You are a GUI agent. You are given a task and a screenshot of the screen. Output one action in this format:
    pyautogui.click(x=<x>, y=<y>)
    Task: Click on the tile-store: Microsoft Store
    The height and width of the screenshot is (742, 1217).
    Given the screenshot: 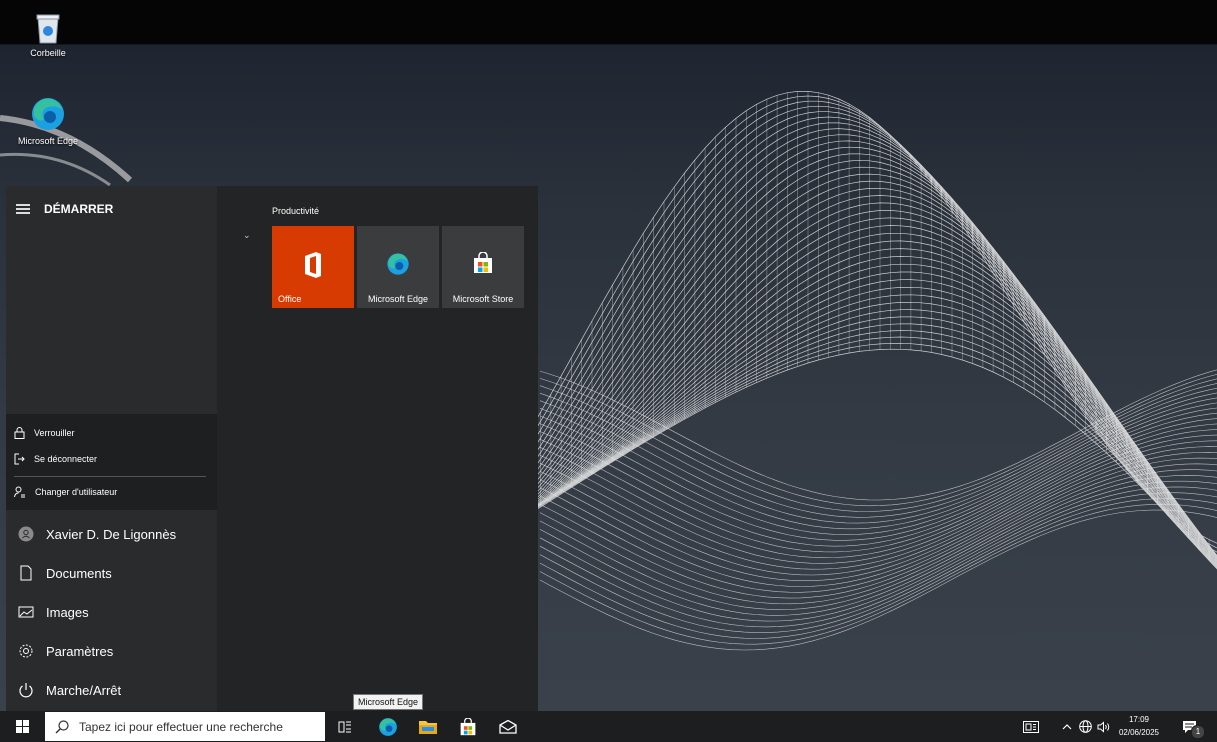 What is the action you would take?
    pyautogui.click(x=483, y=267)
    